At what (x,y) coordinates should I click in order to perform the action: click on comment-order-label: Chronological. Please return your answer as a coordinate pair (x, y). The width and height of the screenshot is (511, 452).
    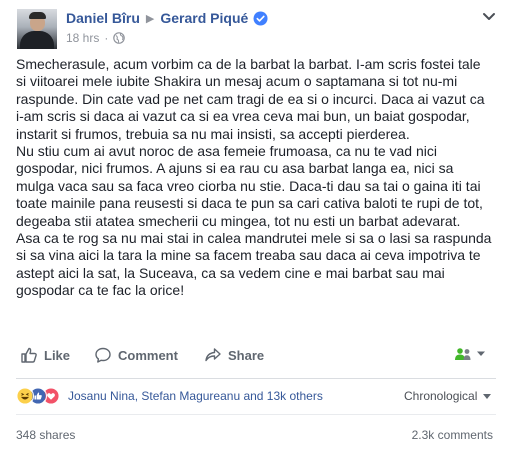
    Looking at the image, I should click on (441, 396).